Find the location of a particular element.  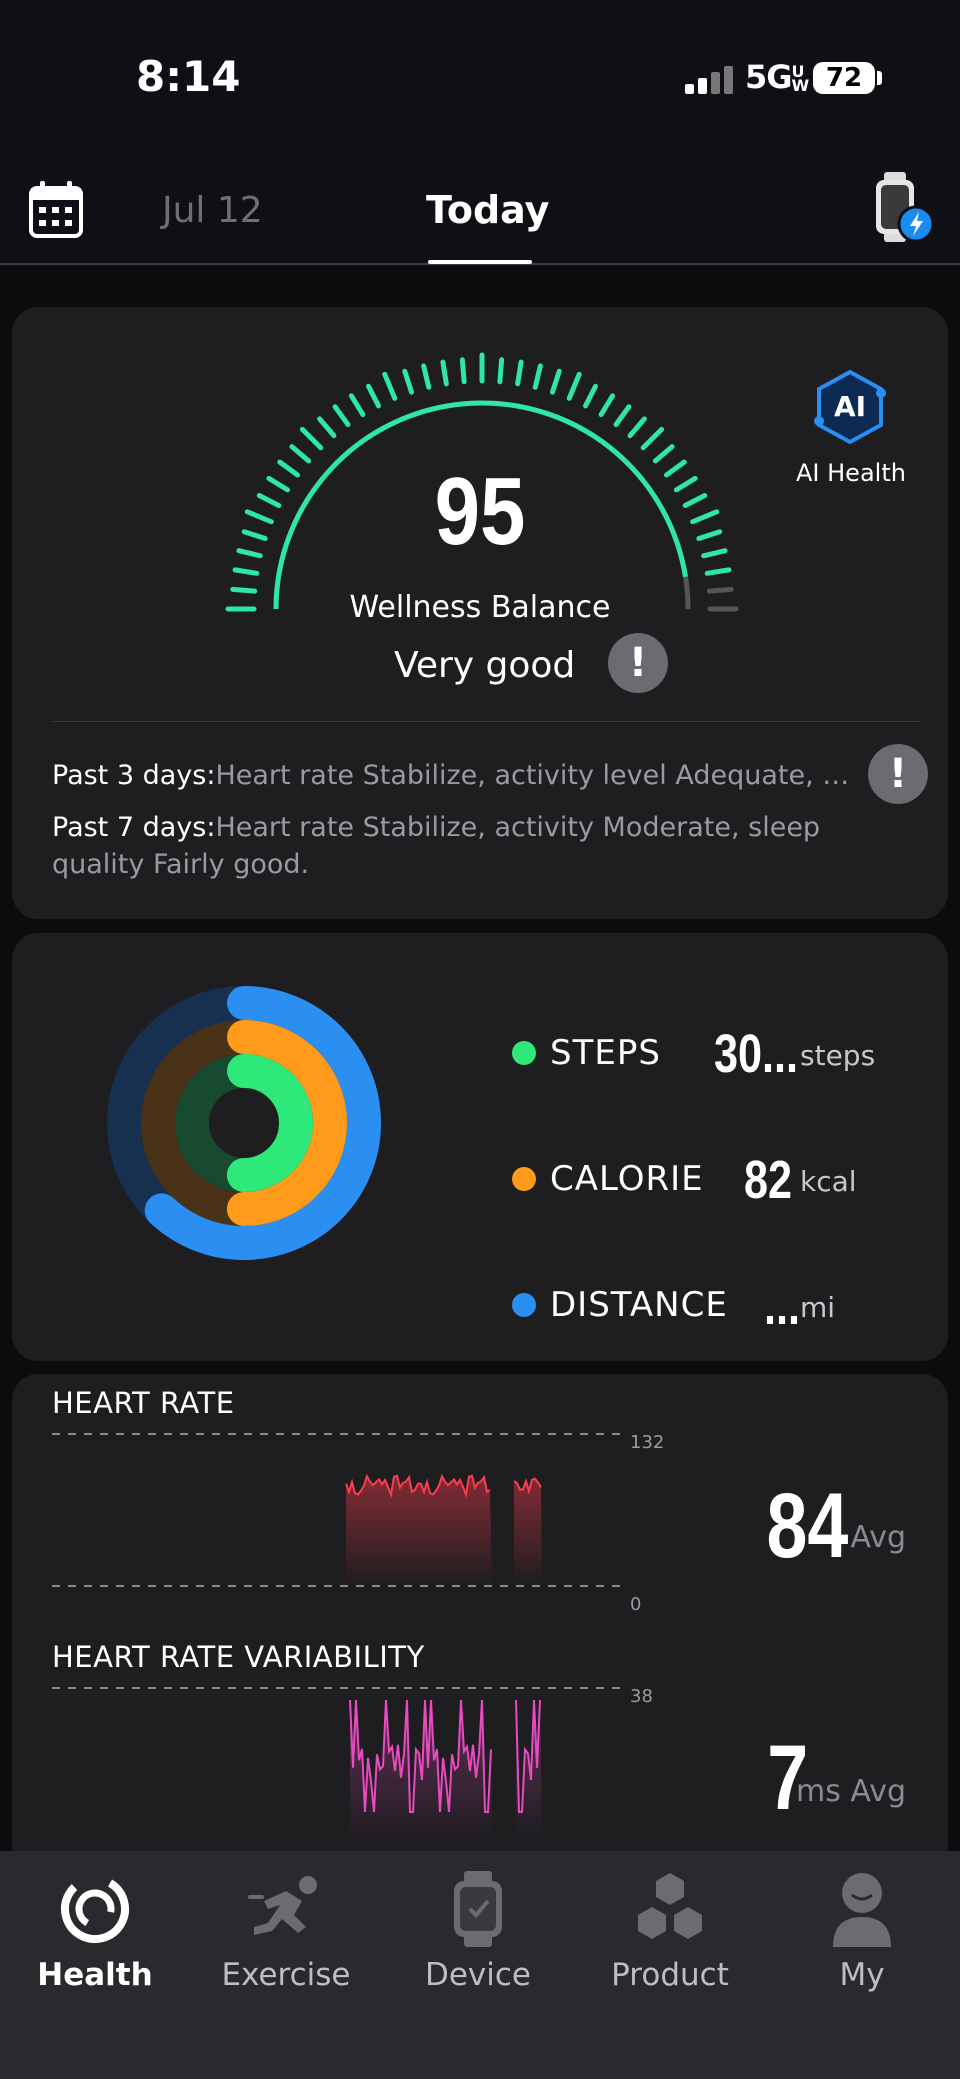

calorie-dot is located at coordinates (524, 1179).